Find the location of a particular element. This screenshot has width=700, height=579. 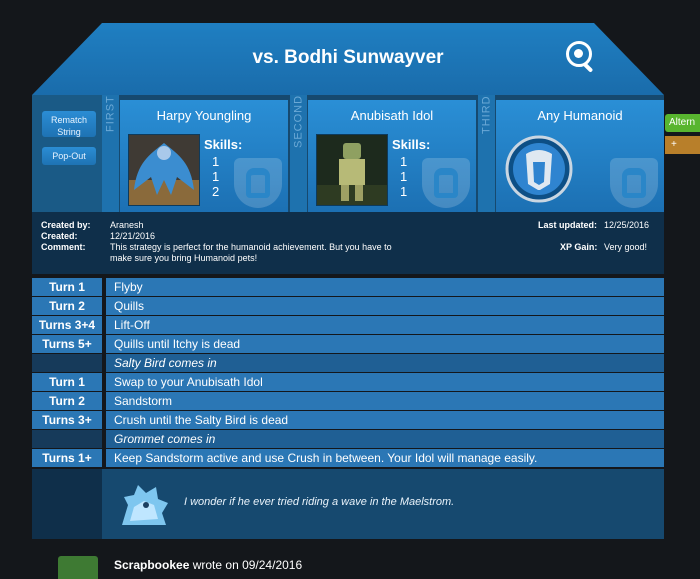

turn-row: Turns 5+ Quills until Itchy is dead is located at coordinates (348, 344).